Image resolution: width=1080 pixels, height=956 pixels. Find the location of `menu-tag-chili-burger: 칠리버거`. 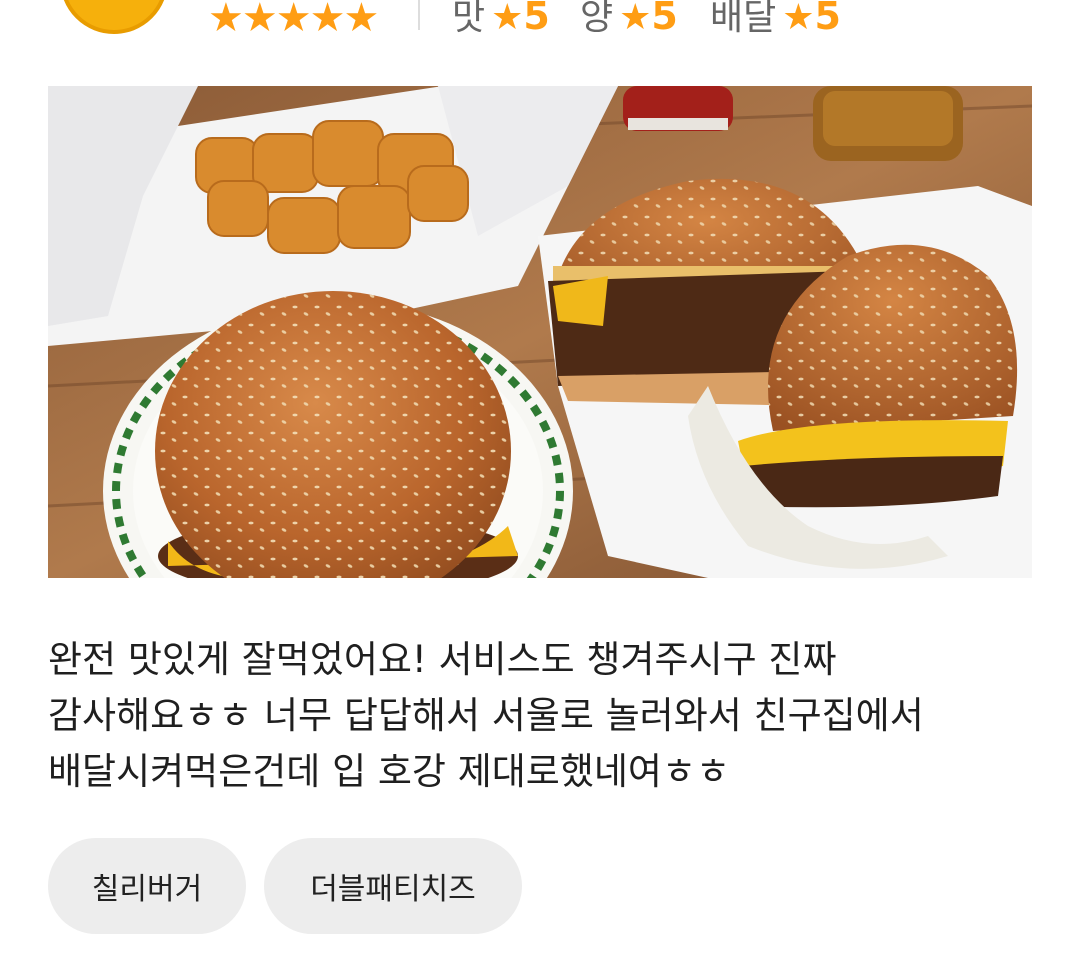

menu-tag-chili-burger: 칠리버거 is located at coordinates (147, 886).